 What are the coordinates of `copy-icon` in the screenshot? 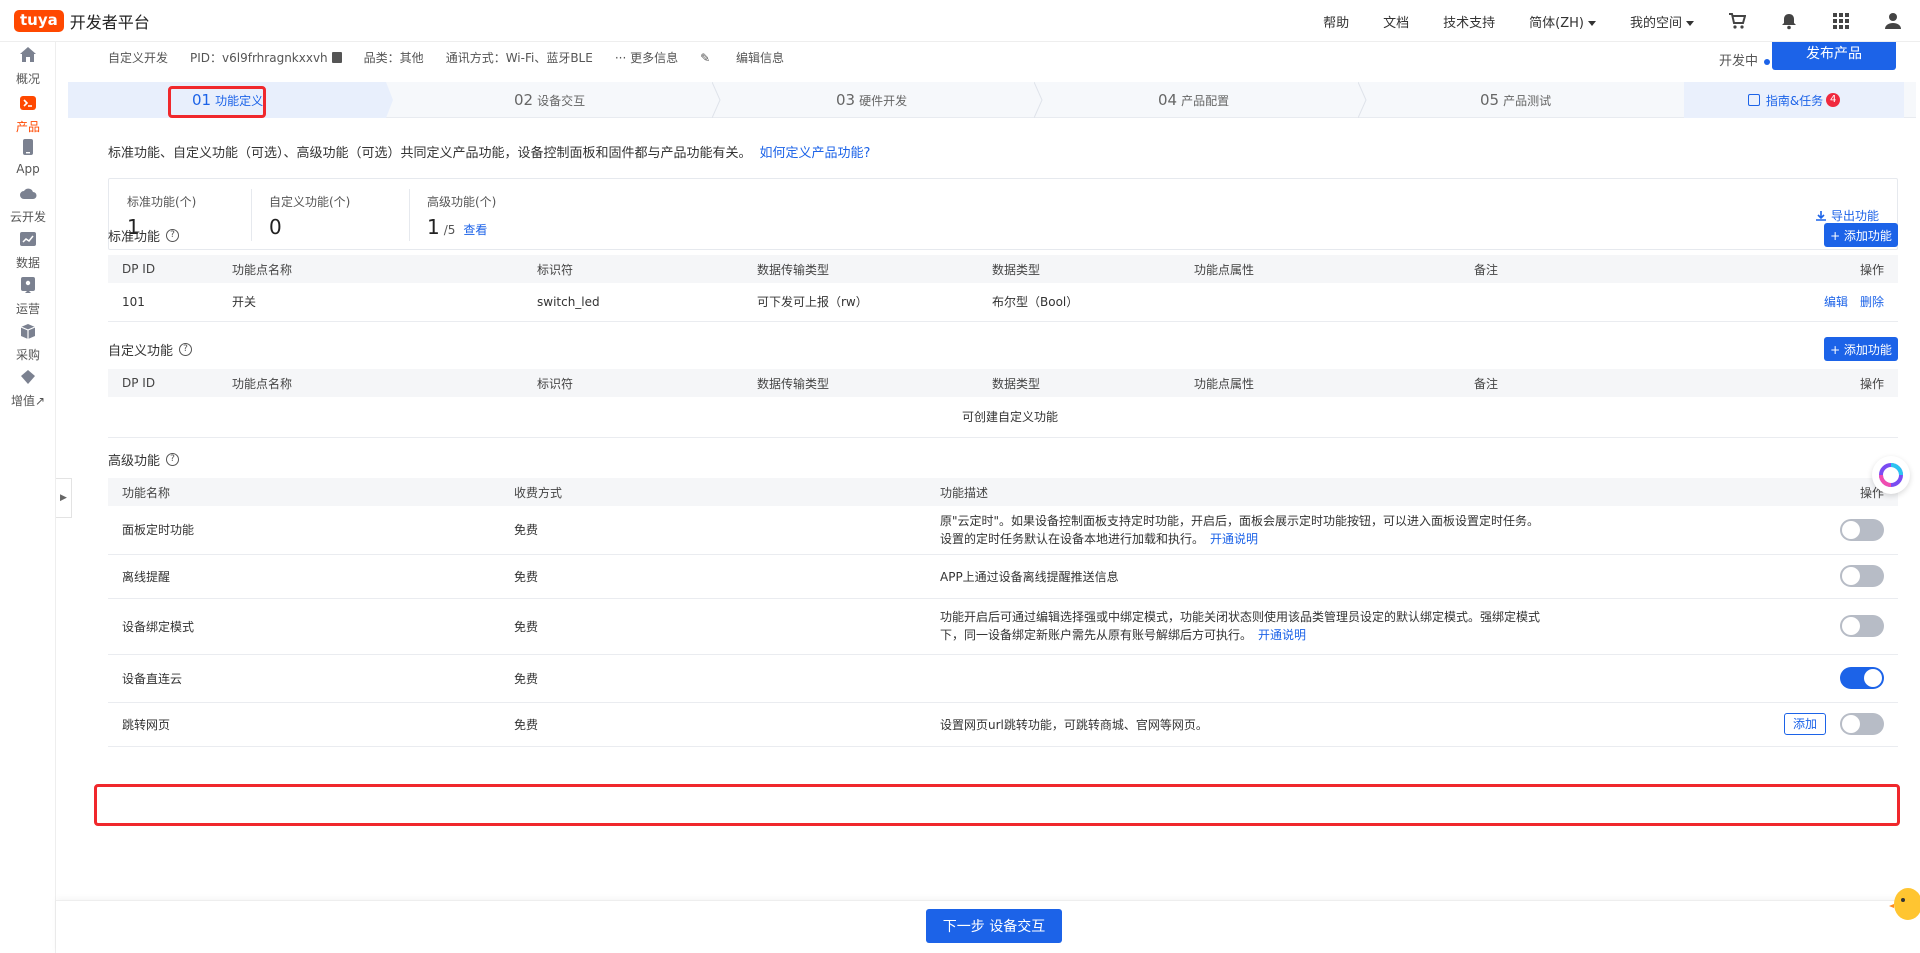 It's located at (336, 57).